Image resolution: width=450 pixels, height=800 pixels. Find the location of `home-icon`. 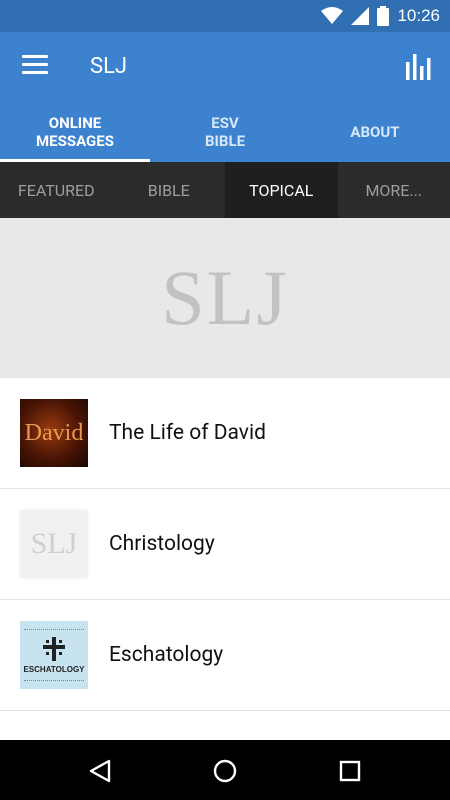

home-icon is located at coordinates (225, 771).